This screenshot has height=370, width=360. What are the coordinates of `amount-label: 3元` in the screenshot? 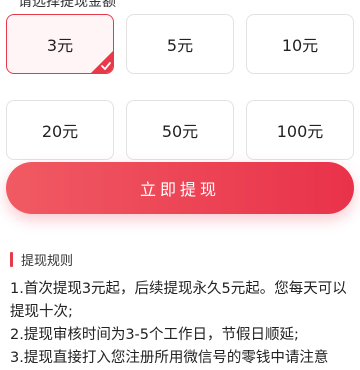 It's located at (60, 45).